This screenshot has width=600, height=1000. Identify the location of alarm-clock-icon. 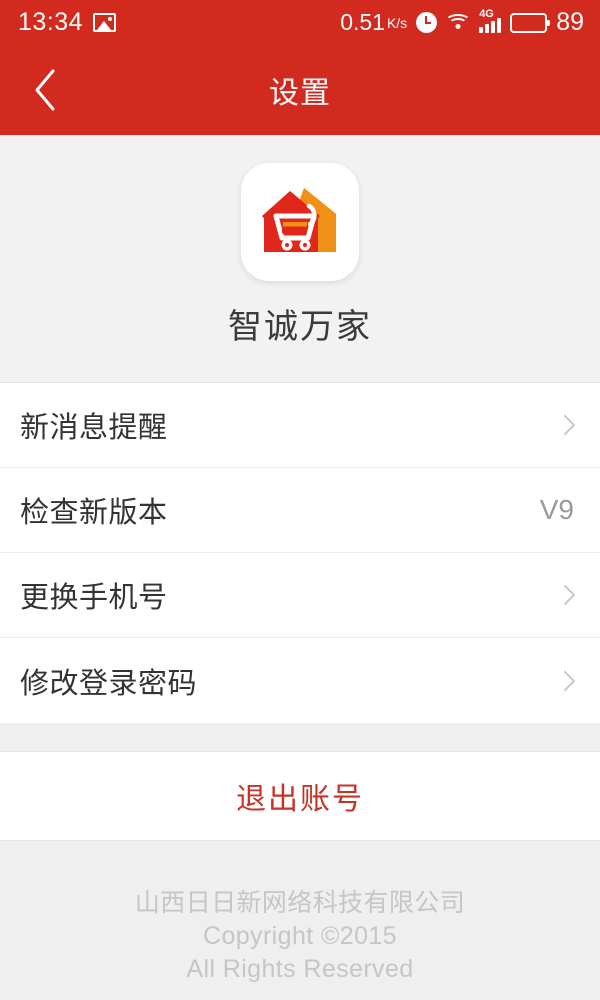
(427, 22).